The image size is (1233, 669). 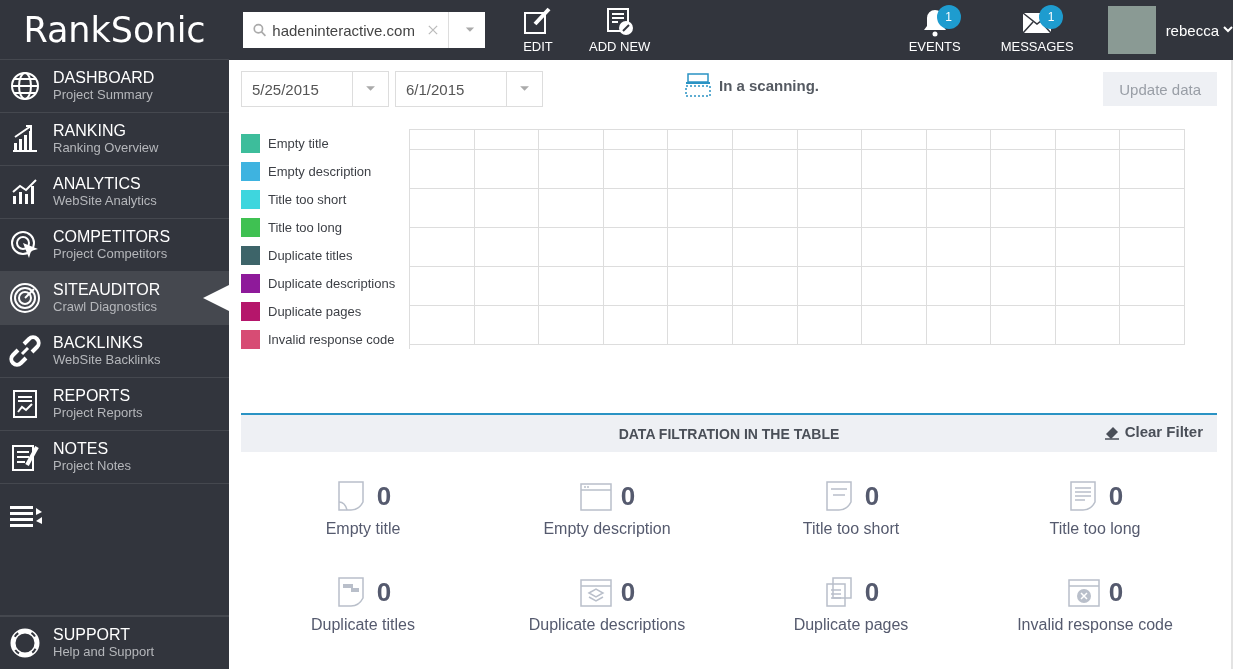 What do you see at coordinates (851, 529) in the screenshot?
I see `stat-label: Title too short` at bounding box center [851, 529].